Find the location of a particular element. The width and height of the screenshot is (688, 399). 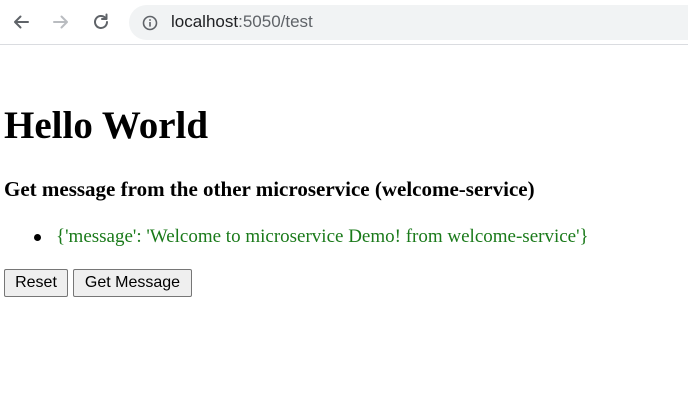

url-path: :5050/test is located at coordinates (275, 21).